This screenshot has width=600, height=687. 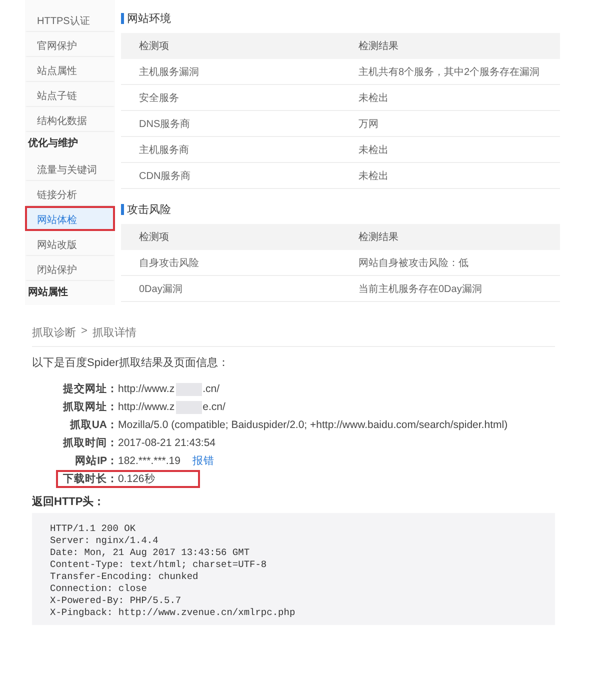 What do you see at coordinates (93, 425) in the screenshot?
I see `info-label: 抓取UA：` at bounding box center [93, 425].